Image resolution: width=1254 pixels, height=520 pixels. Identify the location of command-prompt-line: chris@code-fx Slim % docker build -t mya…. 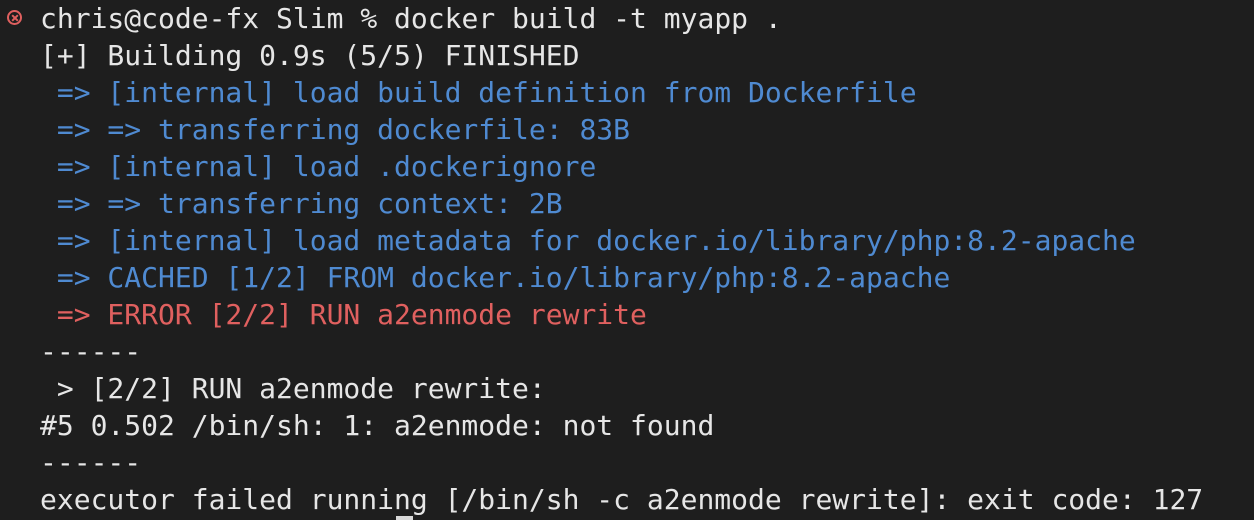
(411, 18).